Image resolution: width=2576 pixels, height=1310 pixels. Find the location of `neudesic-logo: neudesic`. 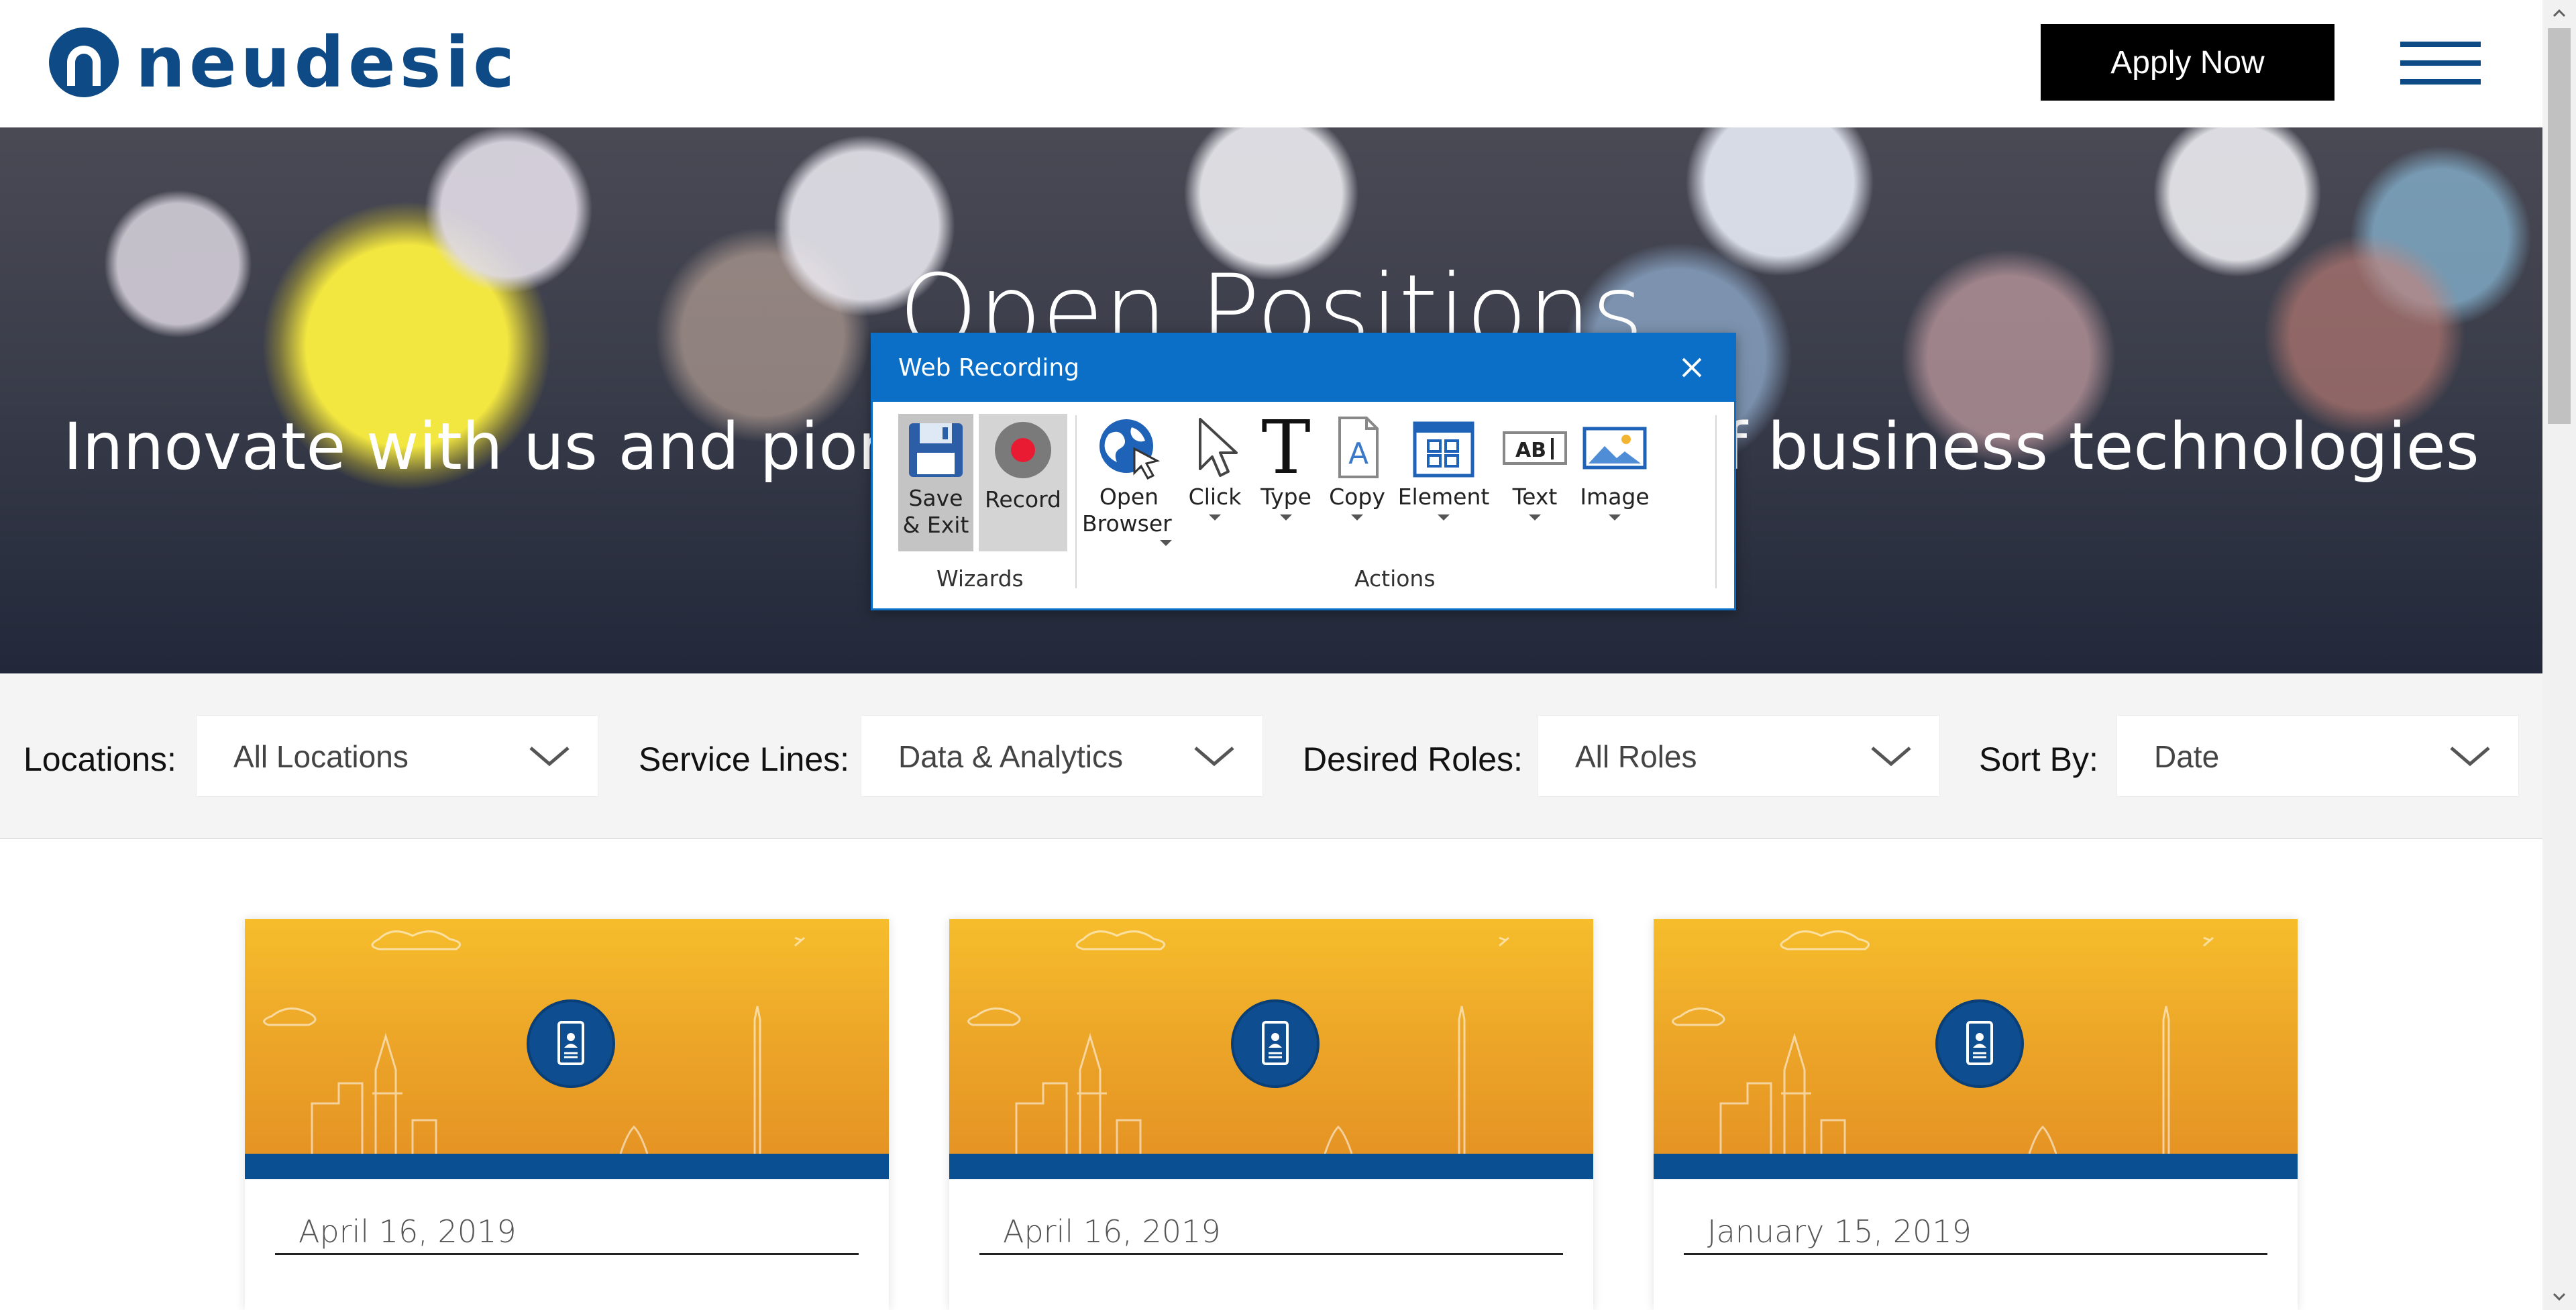

neudesic-logo: neudesic is located at coordinates (283, 62).